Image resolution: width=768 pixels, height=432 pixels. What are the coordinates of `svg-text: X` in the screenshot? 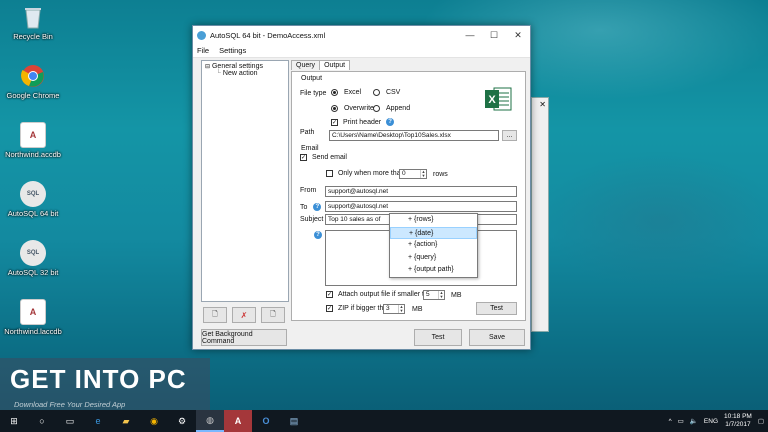 It's located at (492, 100).